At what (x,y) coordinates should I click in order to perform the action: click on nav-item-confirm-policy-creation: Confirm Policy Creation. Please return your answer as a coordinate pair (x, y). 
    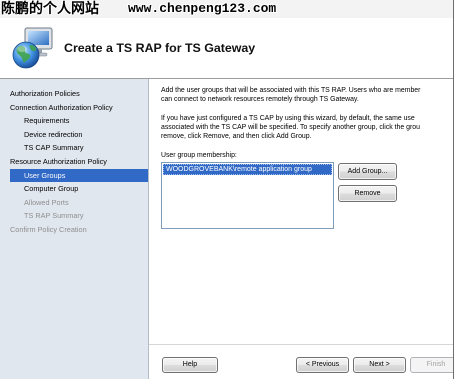
    Looking at the image, I should click on (48, 229).